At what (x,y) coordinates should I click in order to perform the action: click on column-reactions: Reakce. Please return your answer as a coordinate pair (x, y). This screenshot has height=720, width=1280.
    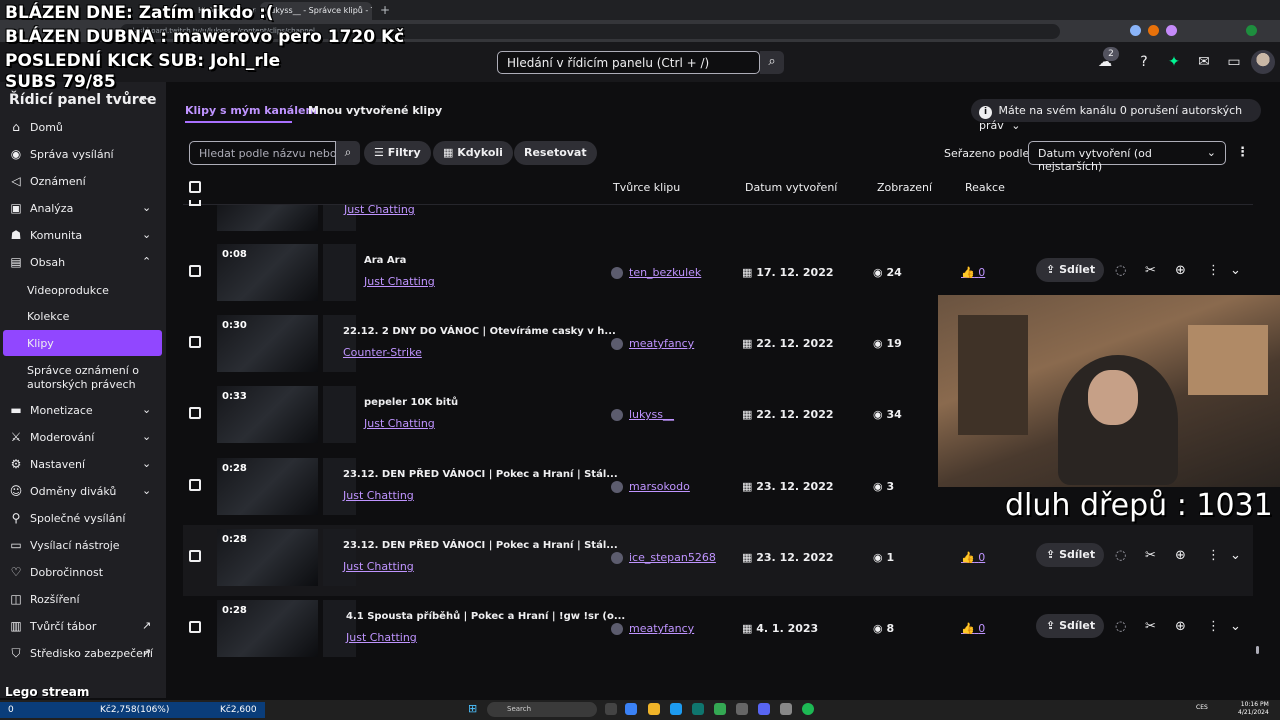
    Looking at the image, I should click on (985, 187).